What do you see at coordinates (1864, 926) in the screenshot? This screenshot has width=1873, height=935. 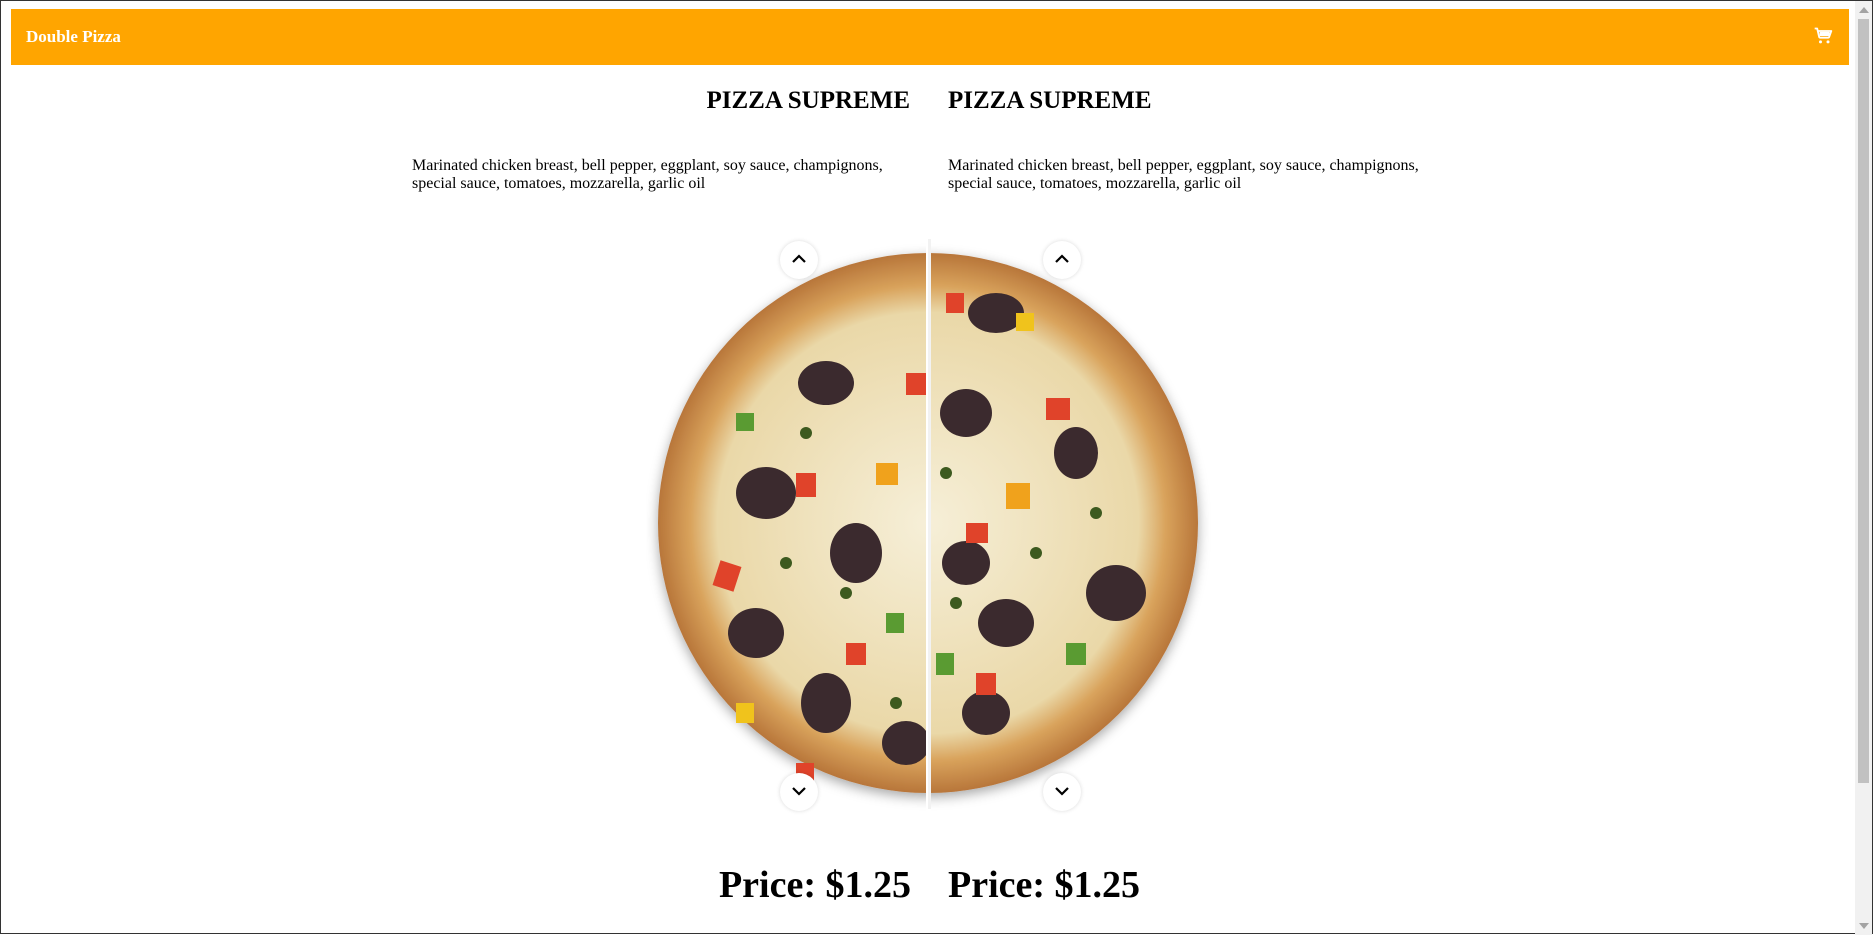 I see `scroll-down-icon` at bounding box center [1864, 926].